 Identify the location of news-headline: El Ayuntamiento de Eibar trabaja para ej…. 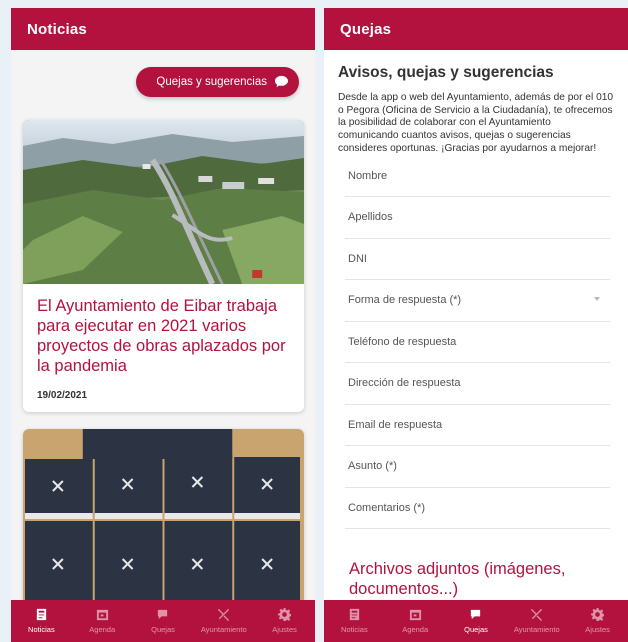
(163, 330).